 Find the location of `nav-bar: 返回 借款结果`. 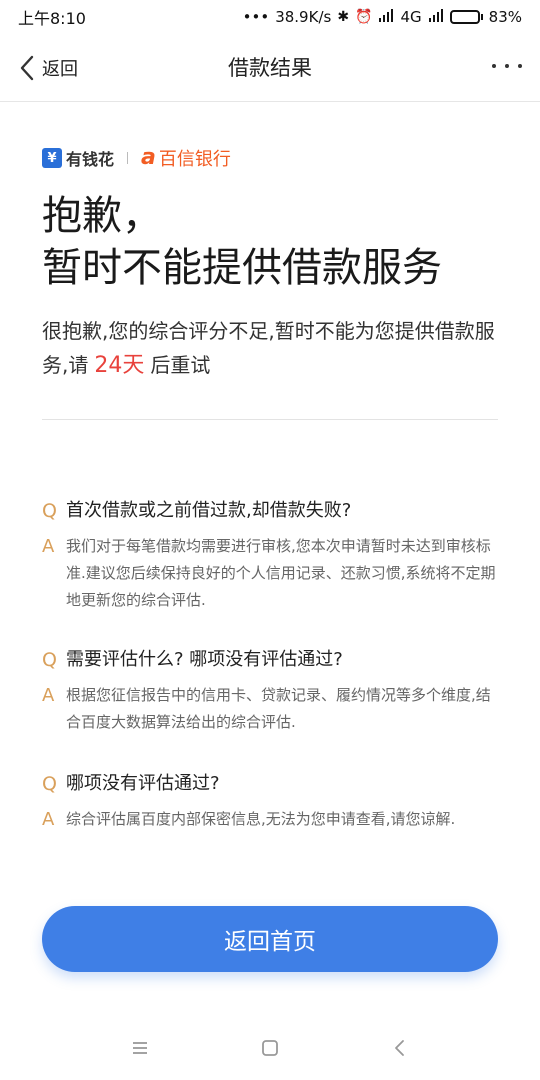

nav-bar: 返回 借款结果 is located at coordinates (270, 68).